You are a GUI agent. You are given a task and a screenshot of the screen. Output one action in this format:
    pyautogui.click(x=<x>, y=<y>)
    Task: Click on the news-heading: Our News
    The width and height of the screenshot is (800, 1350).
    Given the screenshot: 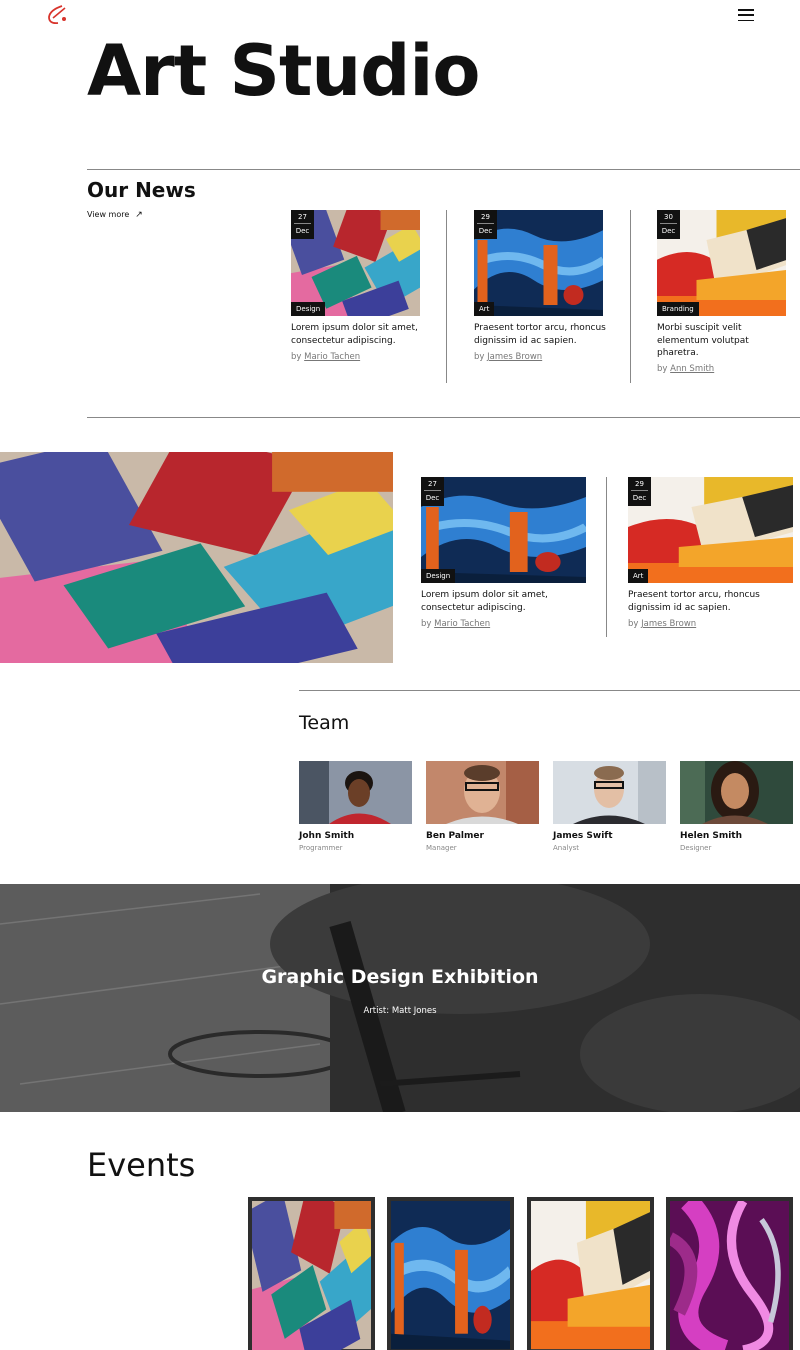 What is the action you would take?
    pyautogui.click(x=141, y=190)
    